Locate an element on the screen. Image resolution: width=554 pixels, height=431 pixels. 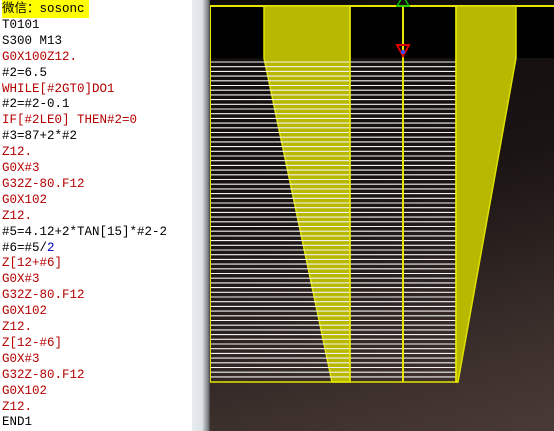
code-line-text: #2=6.5 is located at coordinates (25, 72).